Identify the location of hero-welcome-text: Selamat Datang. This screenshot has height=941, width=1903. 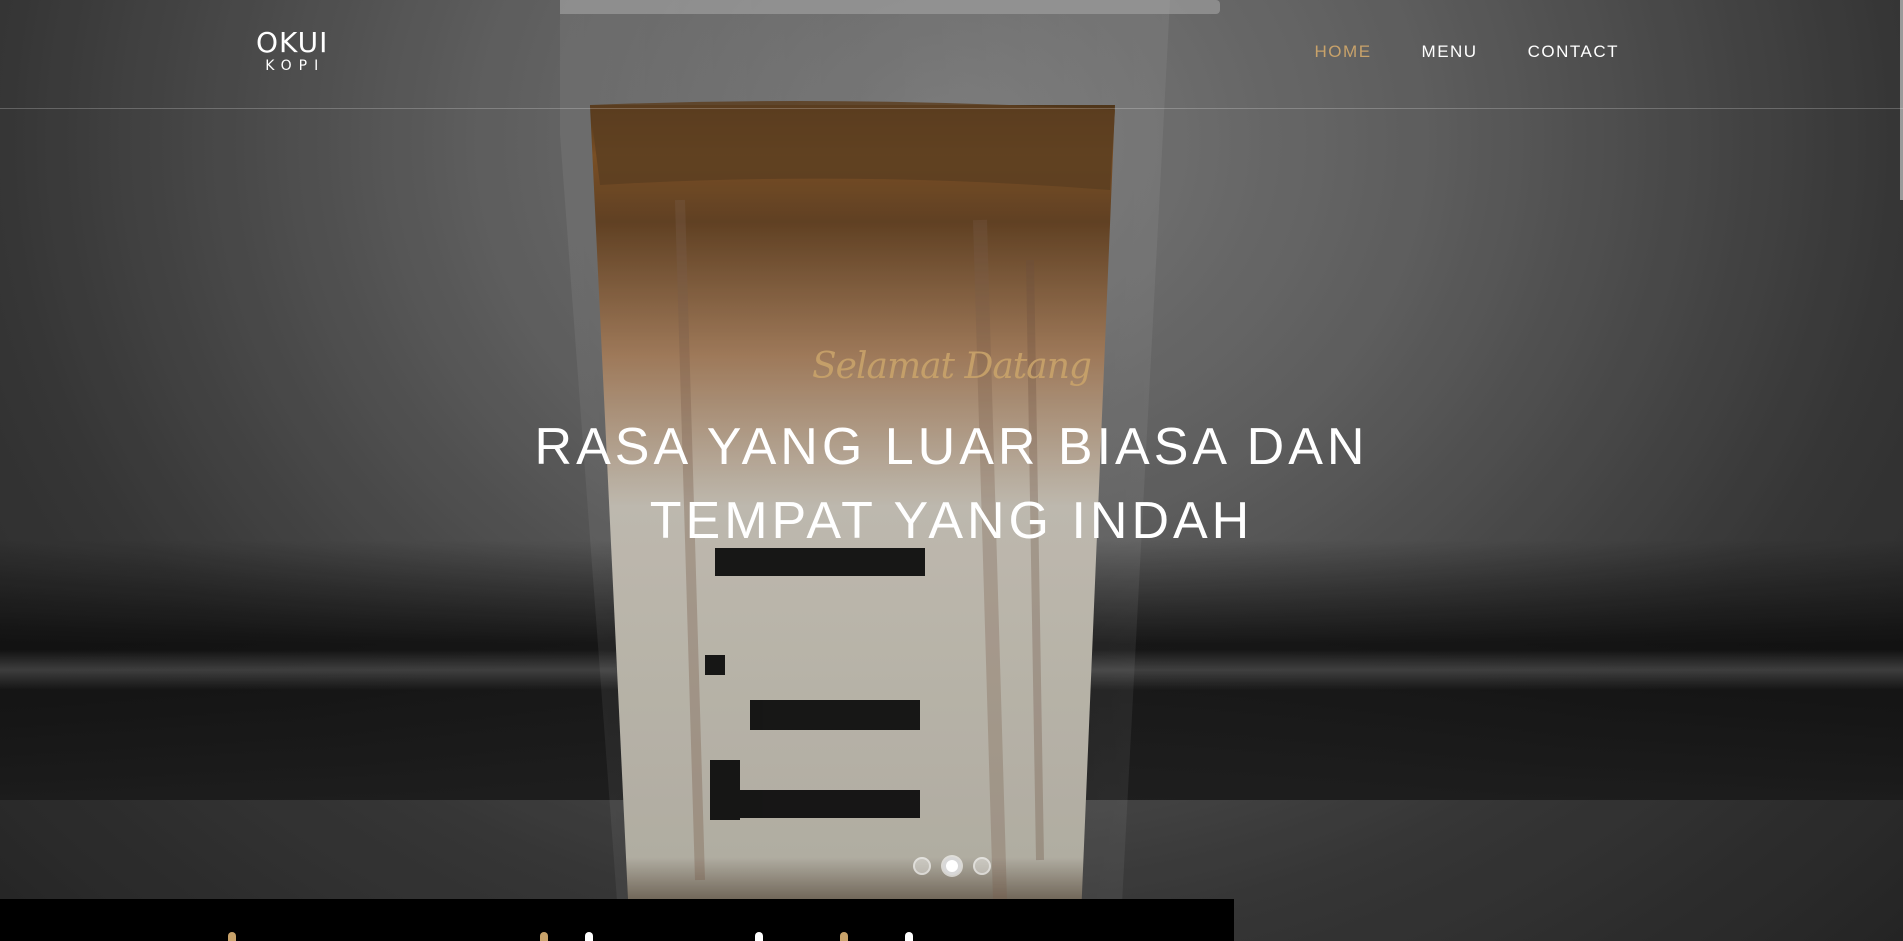
(952, 366).